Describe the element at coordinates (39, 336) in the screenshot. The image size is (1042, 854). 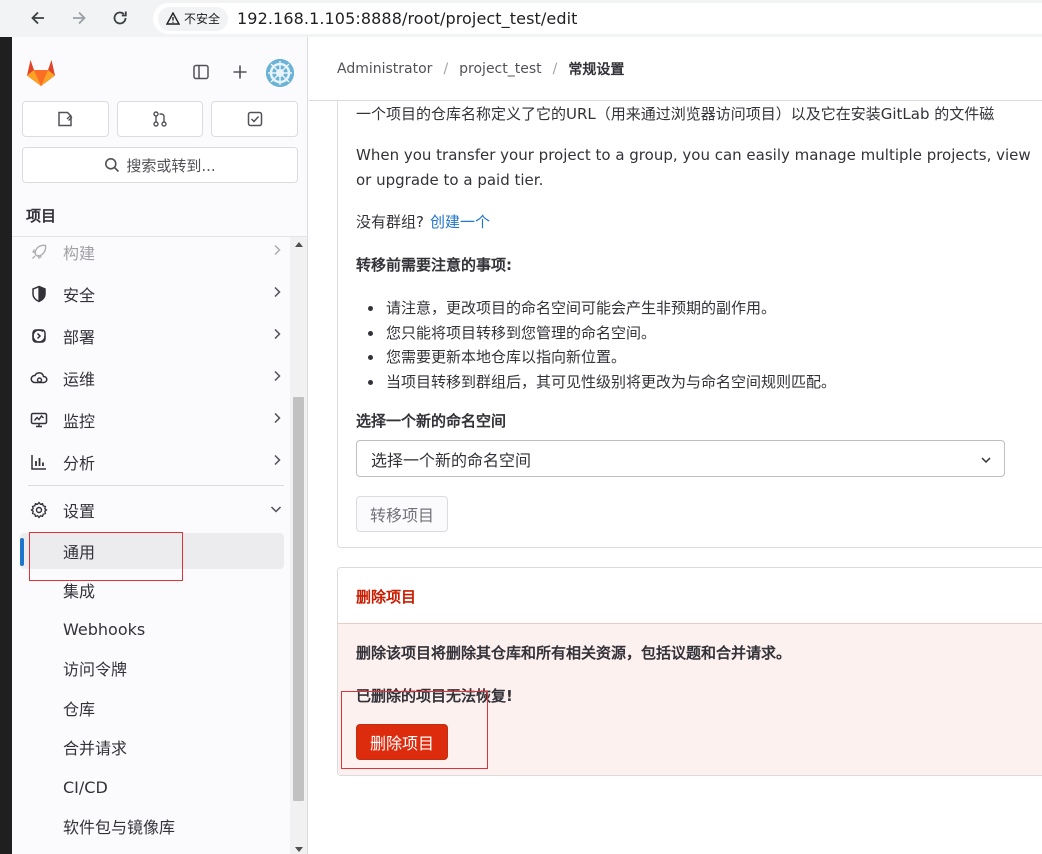
I see `deploy-icon` at that location.